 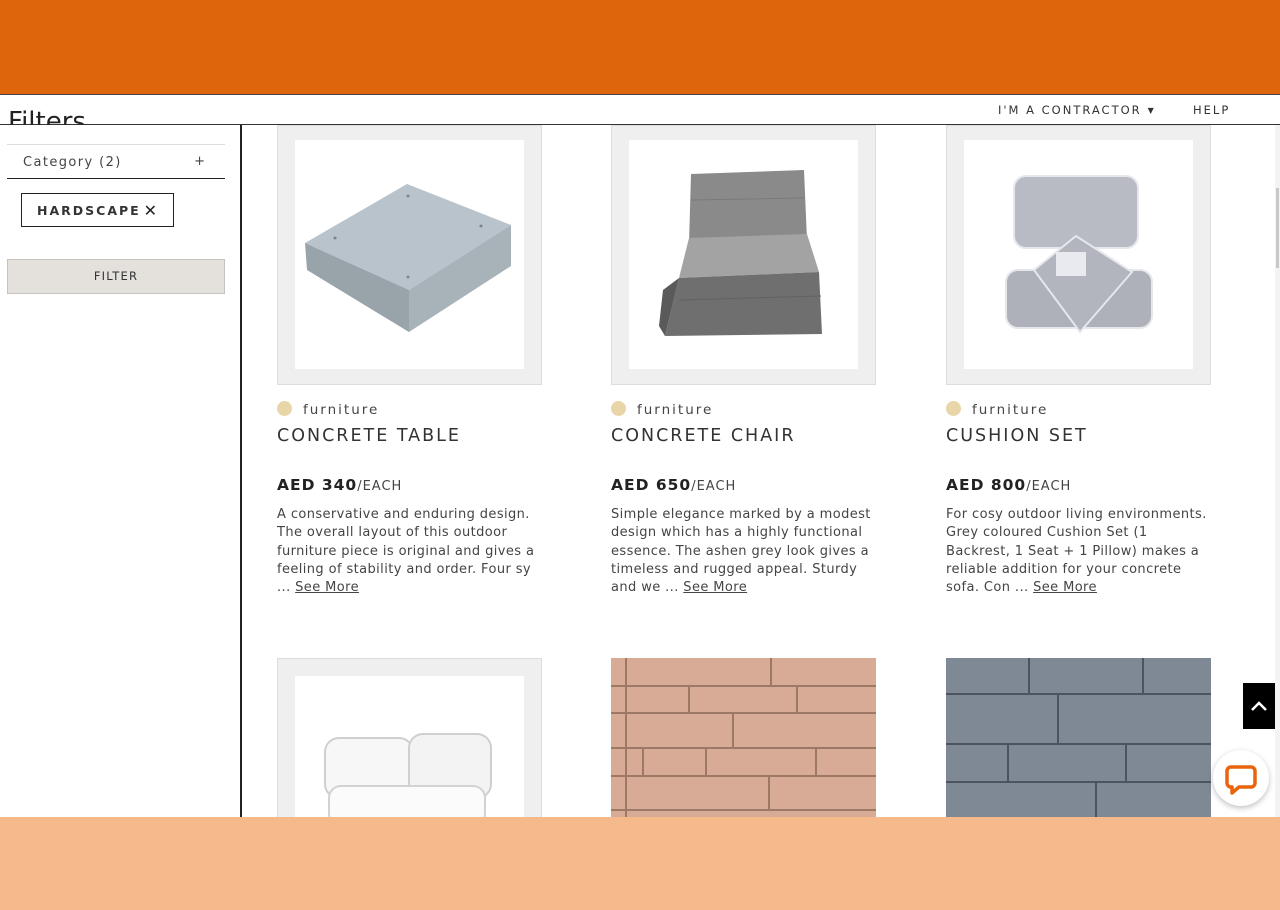 I want to click on filters-heading: Filters, so click(x=63, y=114).